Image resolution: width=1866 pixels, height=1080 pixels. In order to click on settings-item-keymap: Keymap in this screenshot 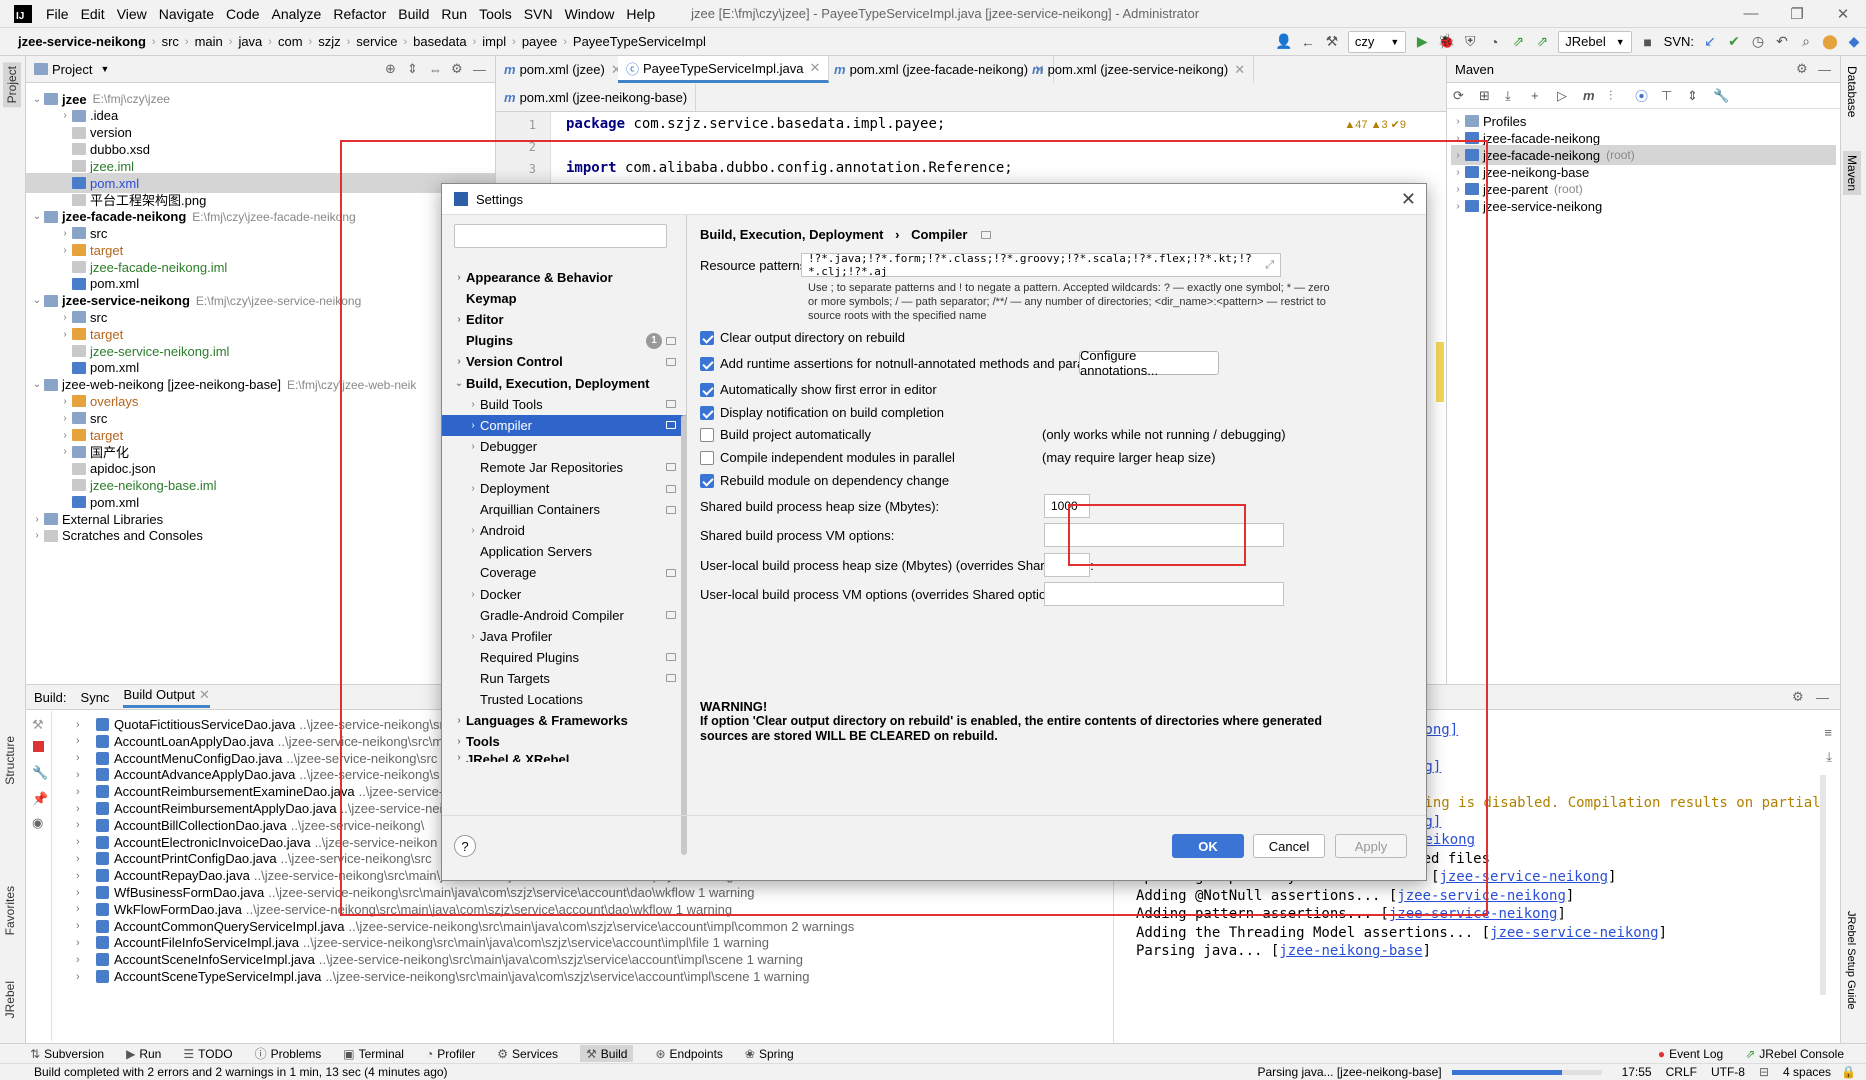, I will do `click(564, 298)`.